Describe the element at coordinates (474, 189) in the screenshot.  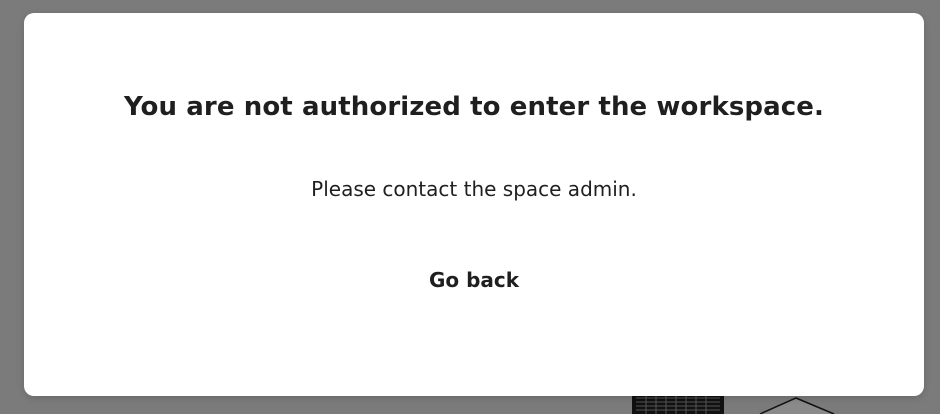
I see `dialog-message: Please contact the space admin.` at that location.